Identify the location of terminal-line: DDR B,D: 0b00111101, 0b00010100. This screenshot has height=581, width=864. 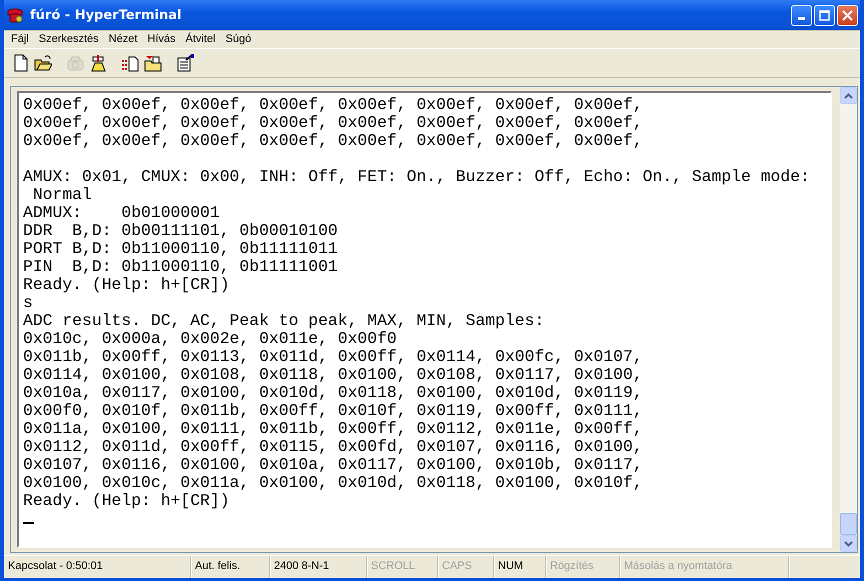
(180, 231).